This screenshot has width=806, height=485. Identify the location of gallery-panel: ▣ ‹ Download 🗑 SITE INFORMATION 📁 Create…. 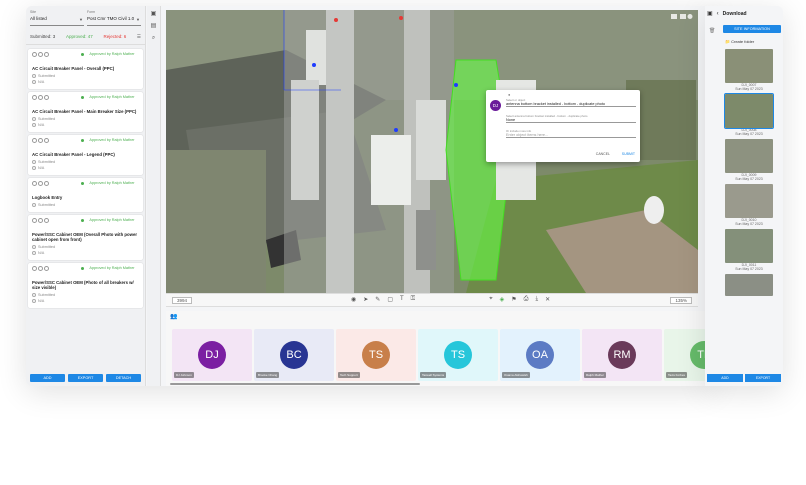
(744, 196).